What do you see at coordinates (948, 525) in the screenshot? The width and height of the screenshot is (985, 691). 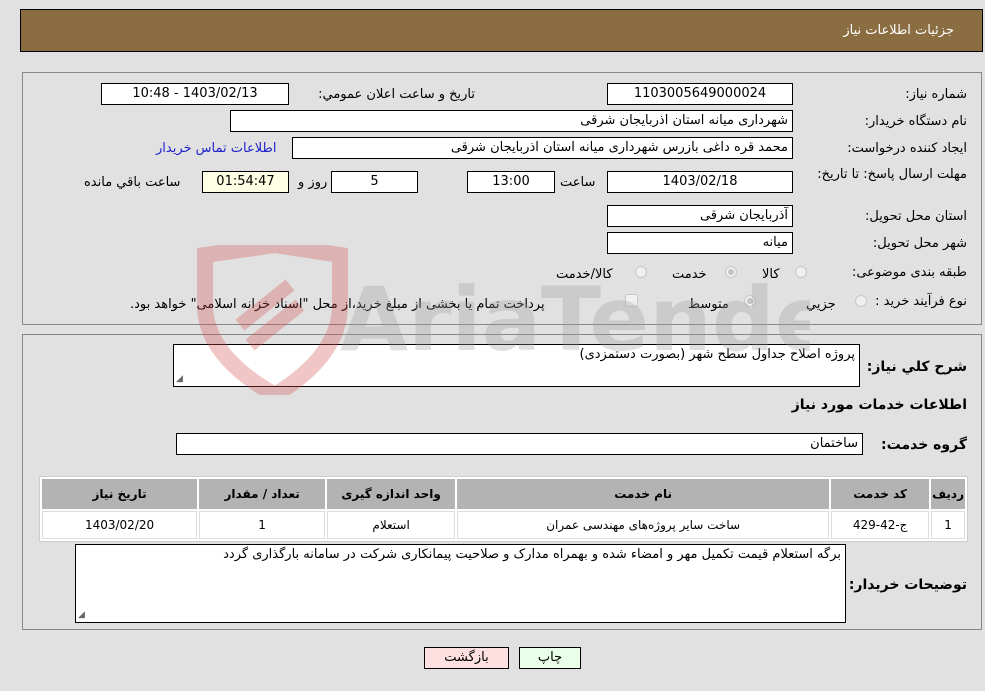 I see `cell-row-number: 1` at bounding box center [948, 525].